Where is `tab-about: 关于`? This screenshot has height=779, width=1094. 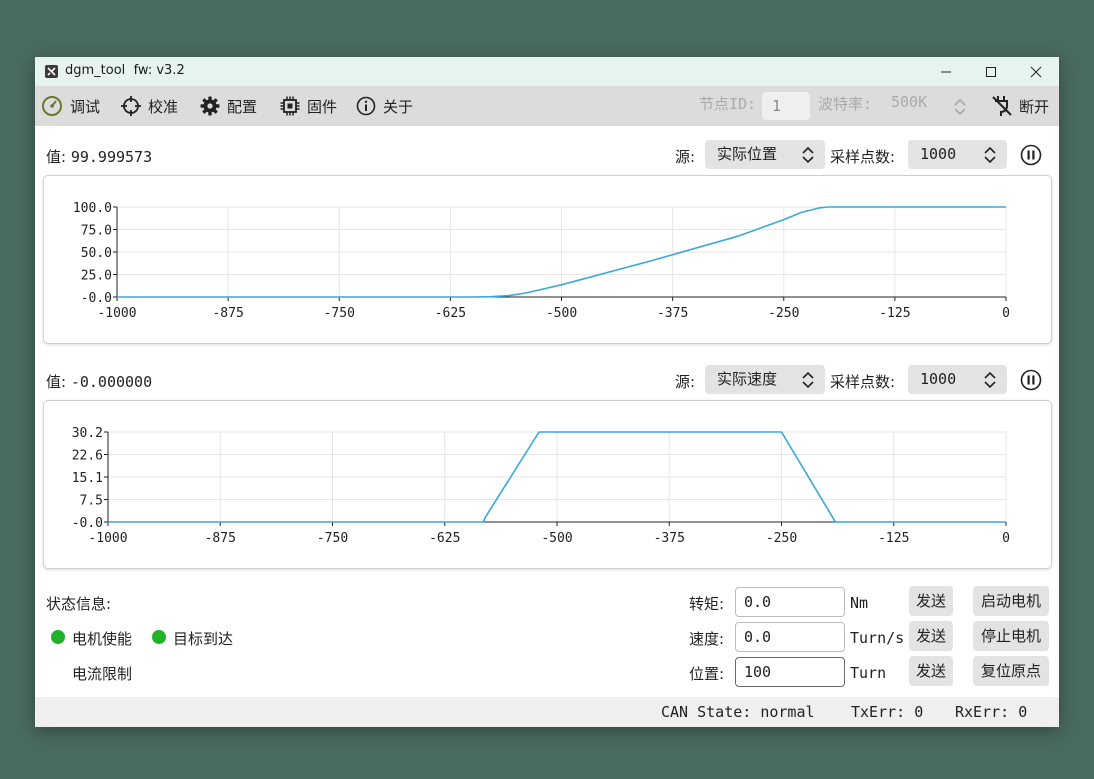 tab-about: 关于 is located at coordinates (384, 106).